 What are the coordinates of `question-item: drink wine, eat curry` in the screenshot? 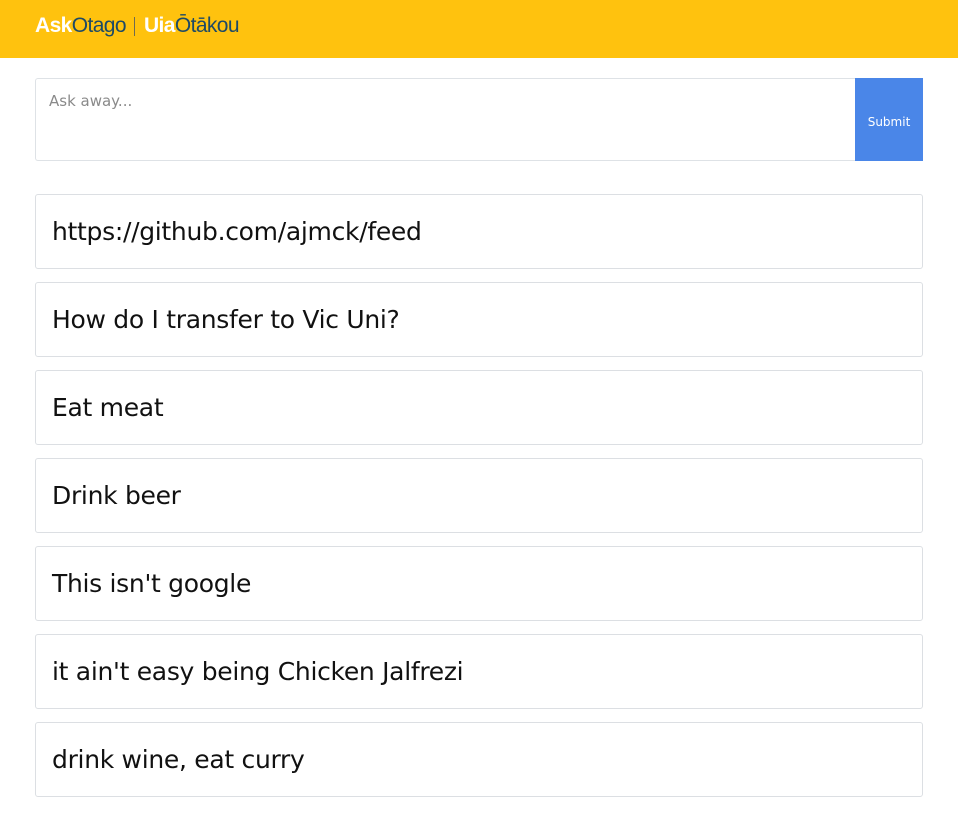 It's located at (479, 759).